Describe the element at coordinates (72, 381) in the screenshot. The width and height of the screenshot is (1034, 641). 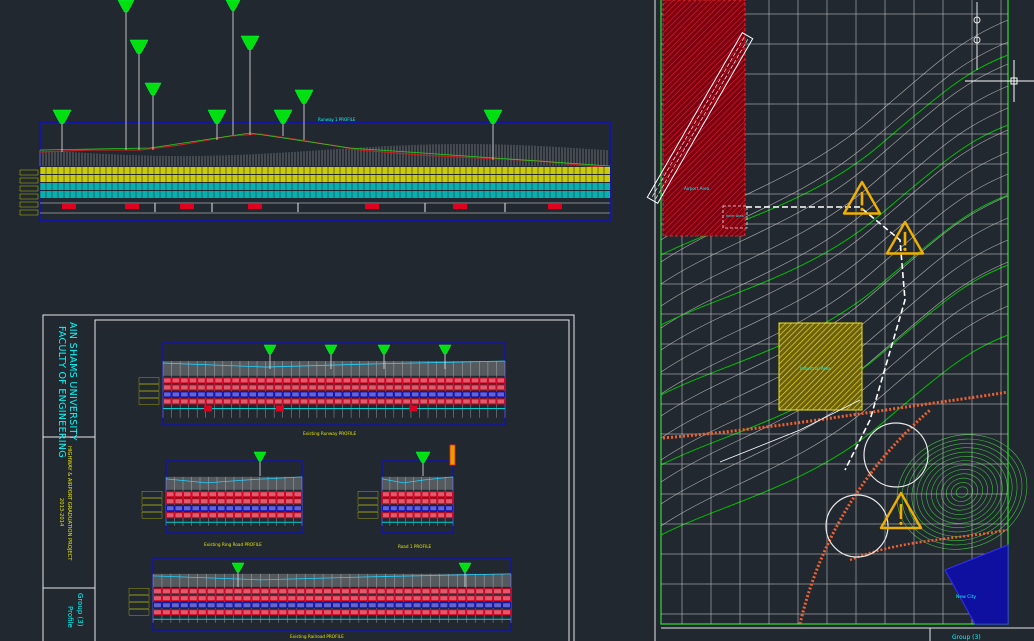
I see `university-name: AIN SHAMS UNIVERSITY` at that location.